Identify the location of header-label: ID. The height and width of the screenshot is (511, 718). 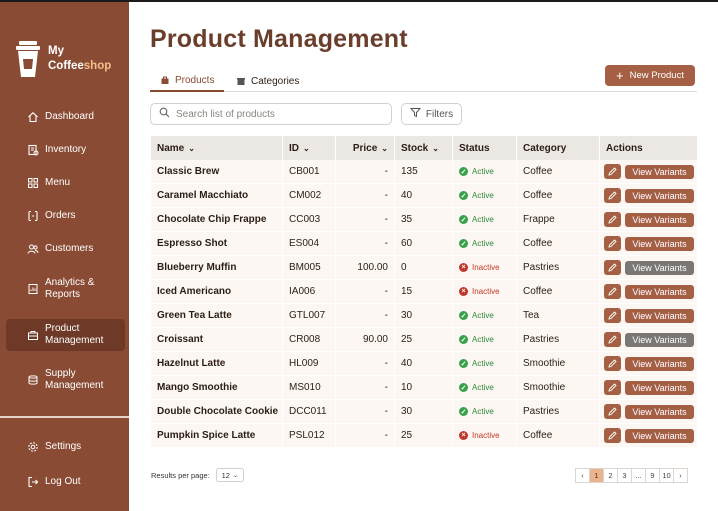
(294, 148).